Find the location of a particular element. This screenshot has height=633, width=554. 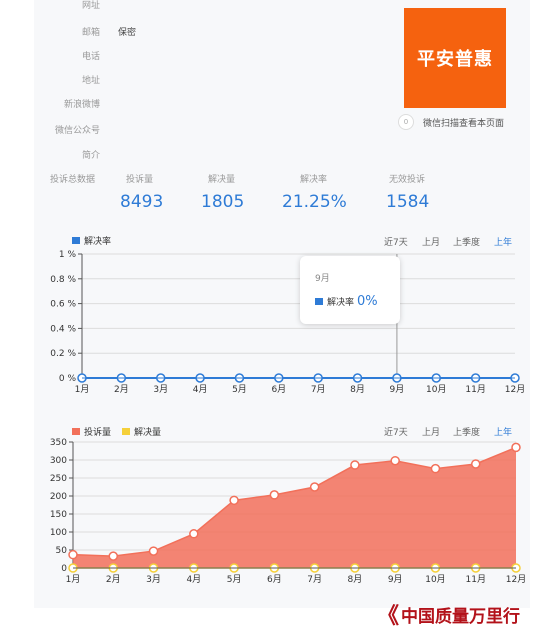

y-tick-label: 350 is located at coordinates (58, 443).